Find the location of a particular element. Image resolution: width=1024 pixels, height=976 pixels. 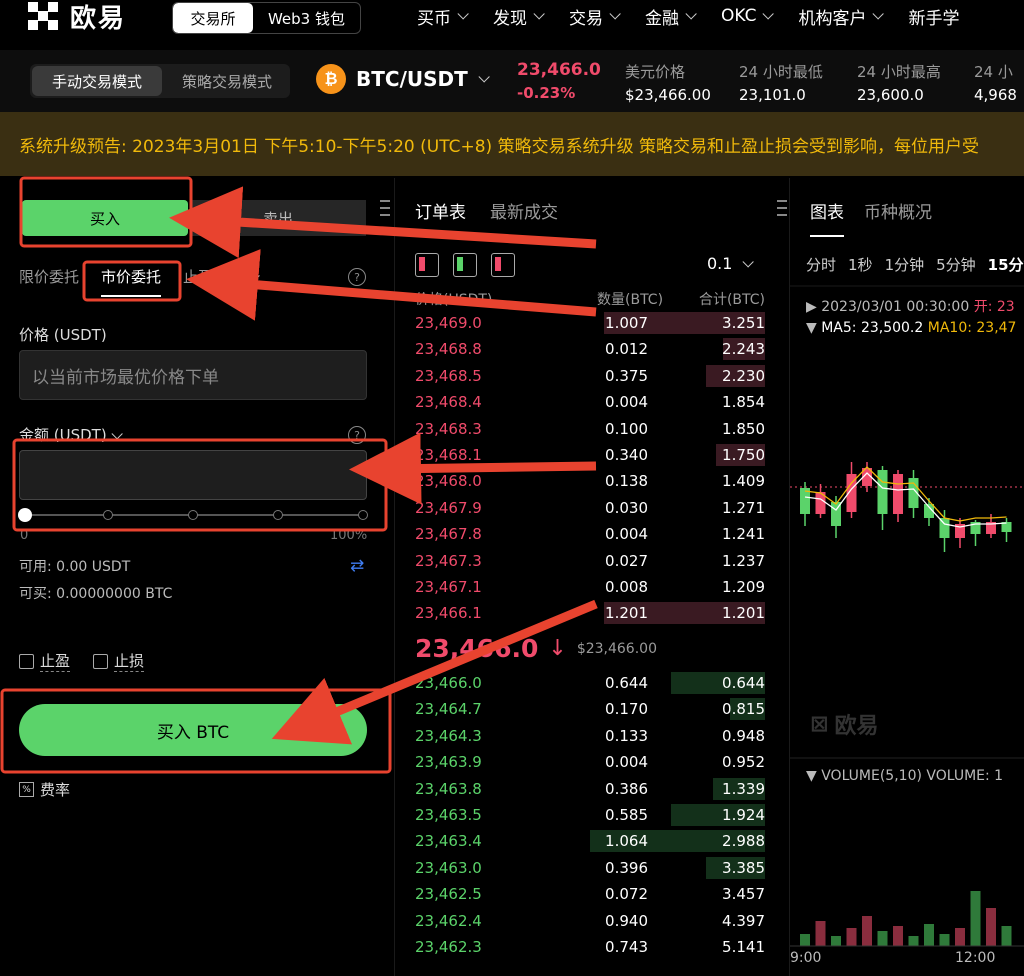

bid-row: 23,462.3 0.743 5.141 is located at coordinates (590, 947).